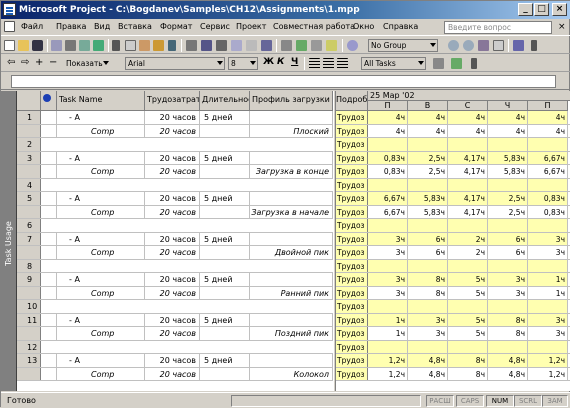 Image resolution: width=570 pixels, height=408 pixels. What do you see at coordinates (175, 253) in the screenshot?
I see `assignment-row: Comp 20 часов Двойной пик` at bounding box center [175, 253].